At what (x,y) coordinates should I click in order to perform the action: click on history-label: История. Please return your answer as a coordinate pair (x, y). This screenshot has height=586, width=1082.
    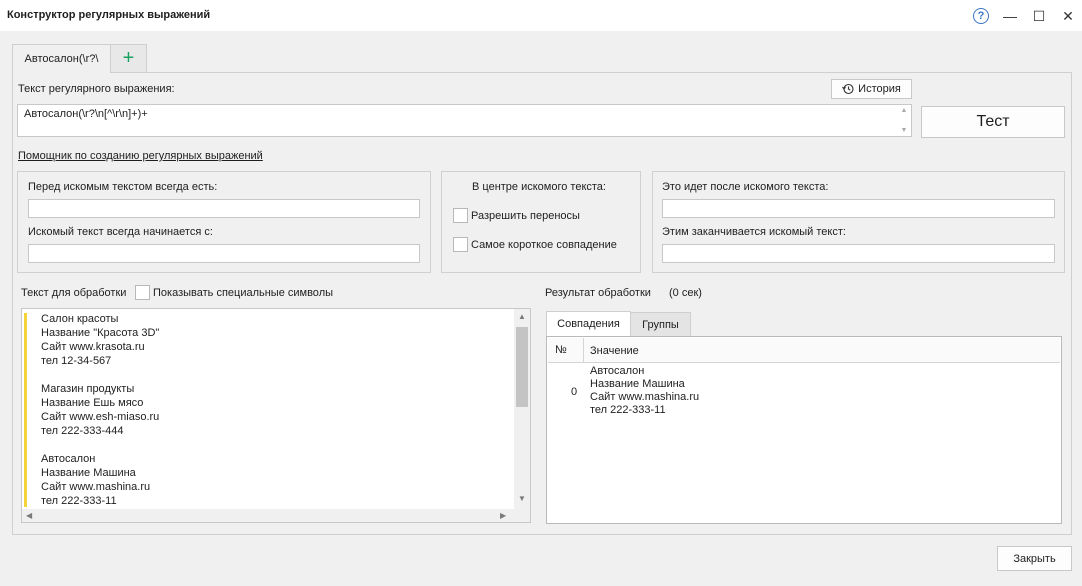
    Looking at the image, I should click on (879, 89).